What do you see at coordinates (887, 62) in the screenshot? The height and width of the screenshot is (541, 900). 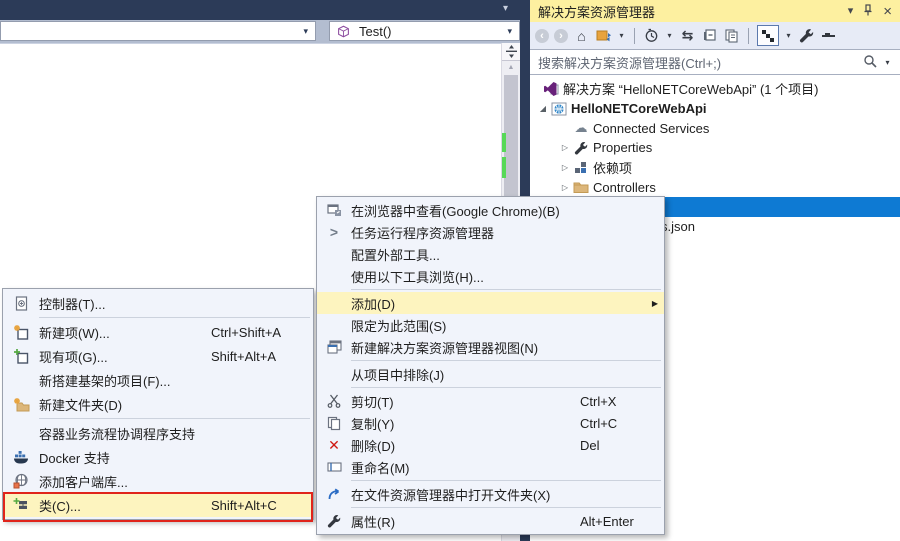 I see `search-dropdown-icon: ▾` at bounding box center [887, 62].